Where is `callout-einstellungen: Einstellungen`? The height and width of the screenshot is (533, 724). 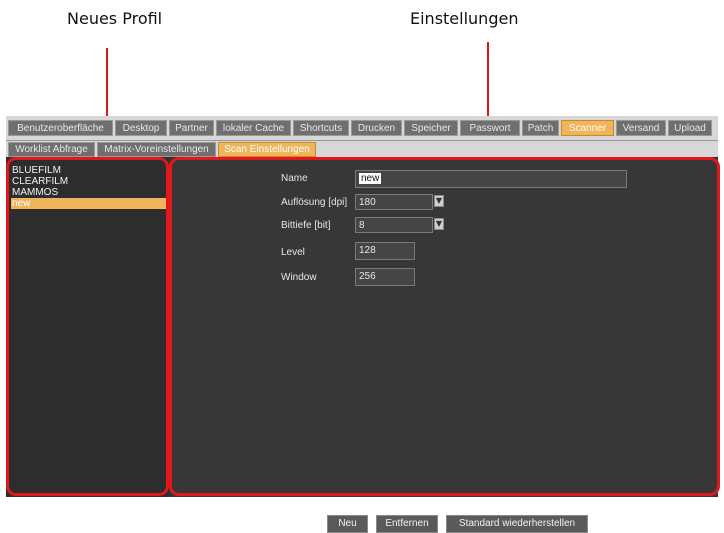 callout-einstellungen: Einstellungen is located at coordinates (464, 18).